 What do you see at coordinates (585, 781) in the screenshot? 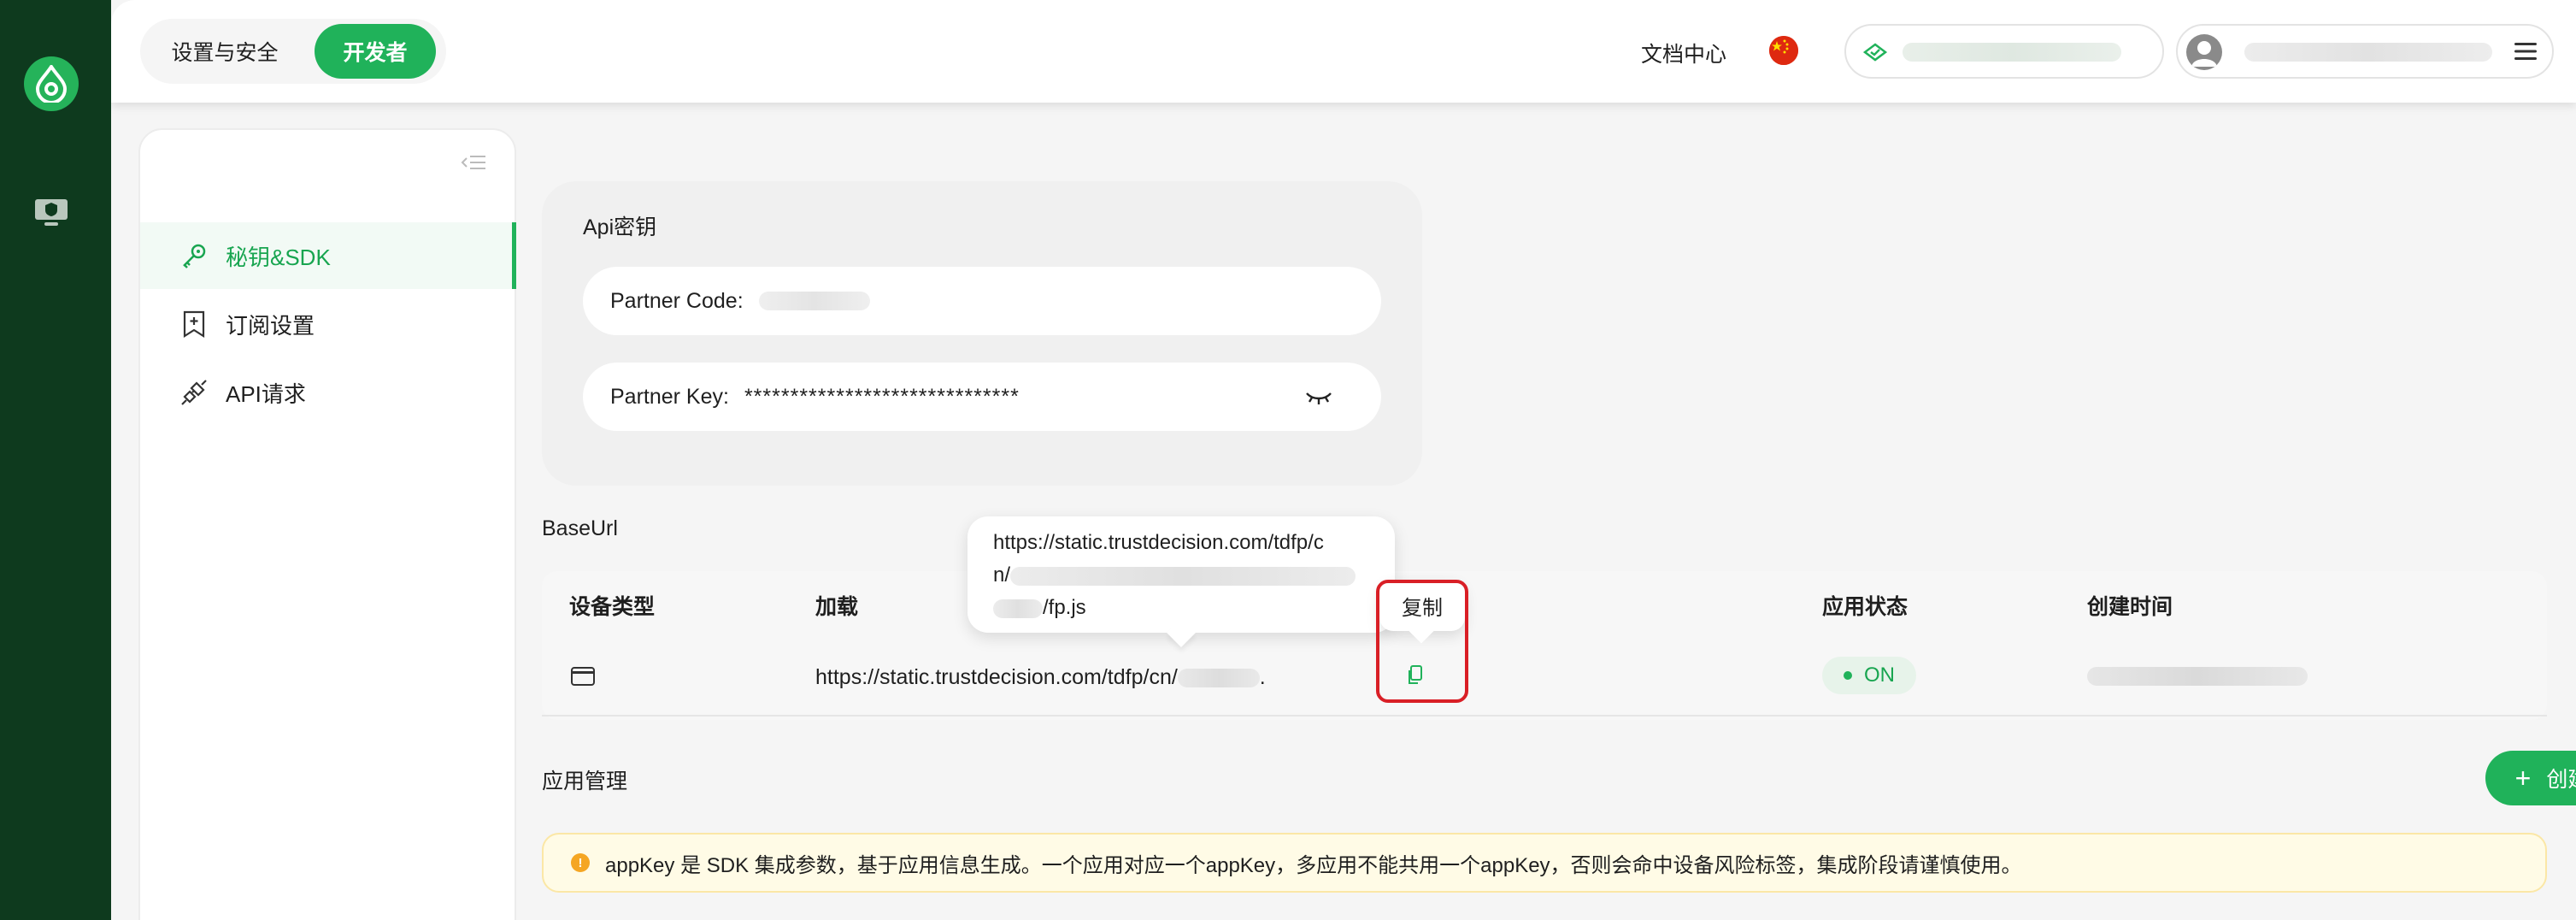
I see `app-management-title: 应用管理` at bounding box center [585, 781].